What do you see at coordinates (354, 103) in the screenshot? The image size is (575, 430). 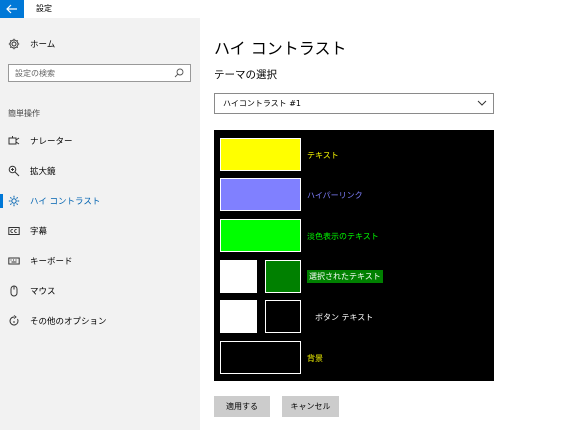 I see `theme-dropdown: ハイコントラスト #1` at bounding box center [354, 103].